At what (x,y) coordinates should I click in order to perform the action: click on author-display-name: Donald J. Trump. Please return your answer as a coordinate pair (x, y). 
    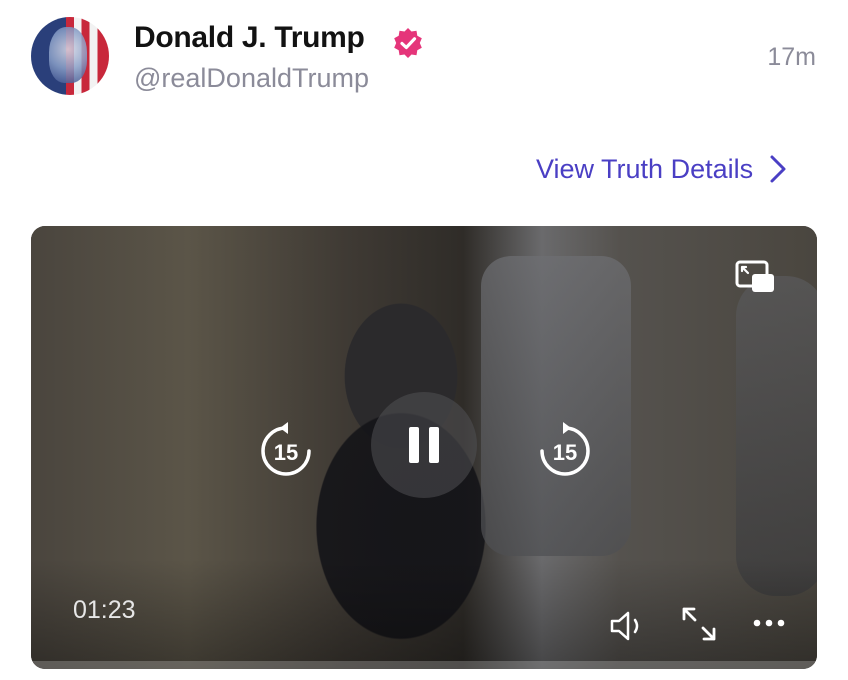
    Looking at the image, I should click on (249, 38).